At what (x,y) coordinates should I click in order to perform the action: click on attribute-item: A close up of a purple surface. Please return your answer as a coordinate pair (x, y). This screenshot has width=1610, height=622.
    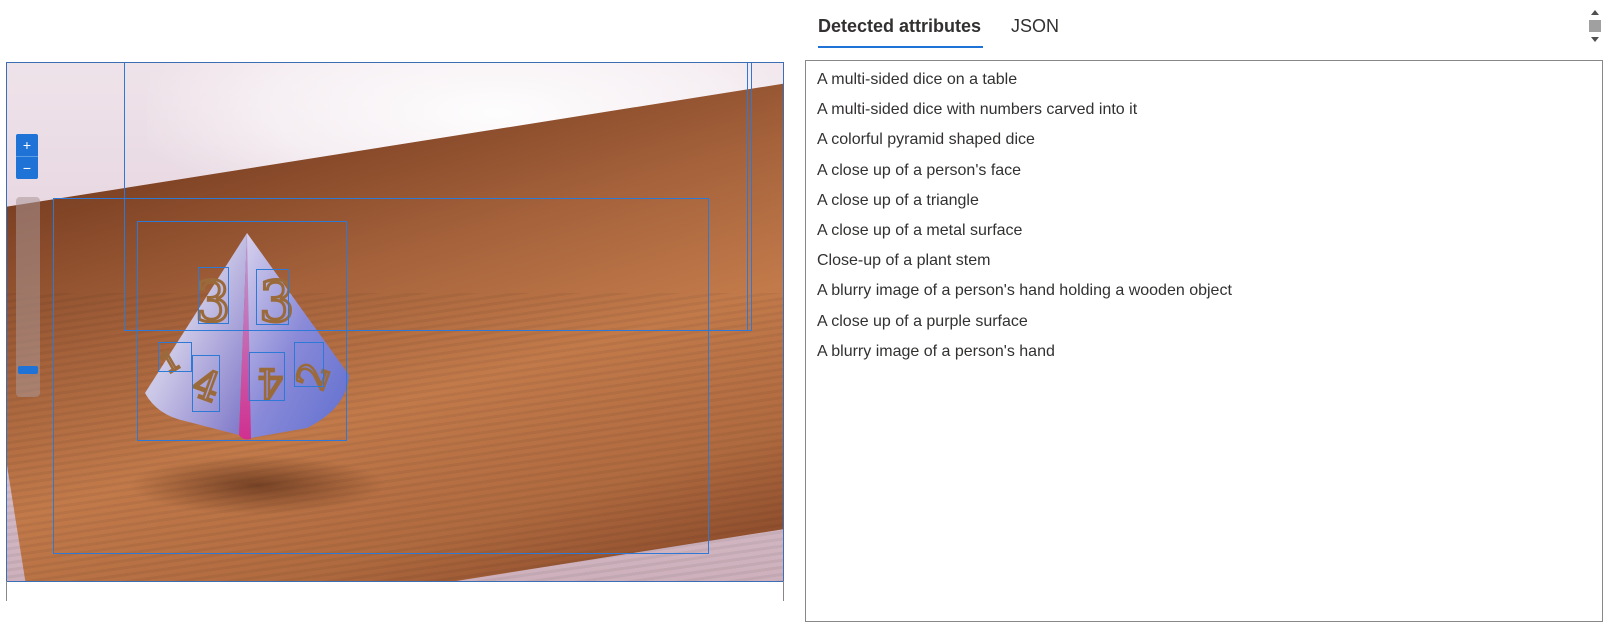
    Looking at the image, I should click on (922, 321).